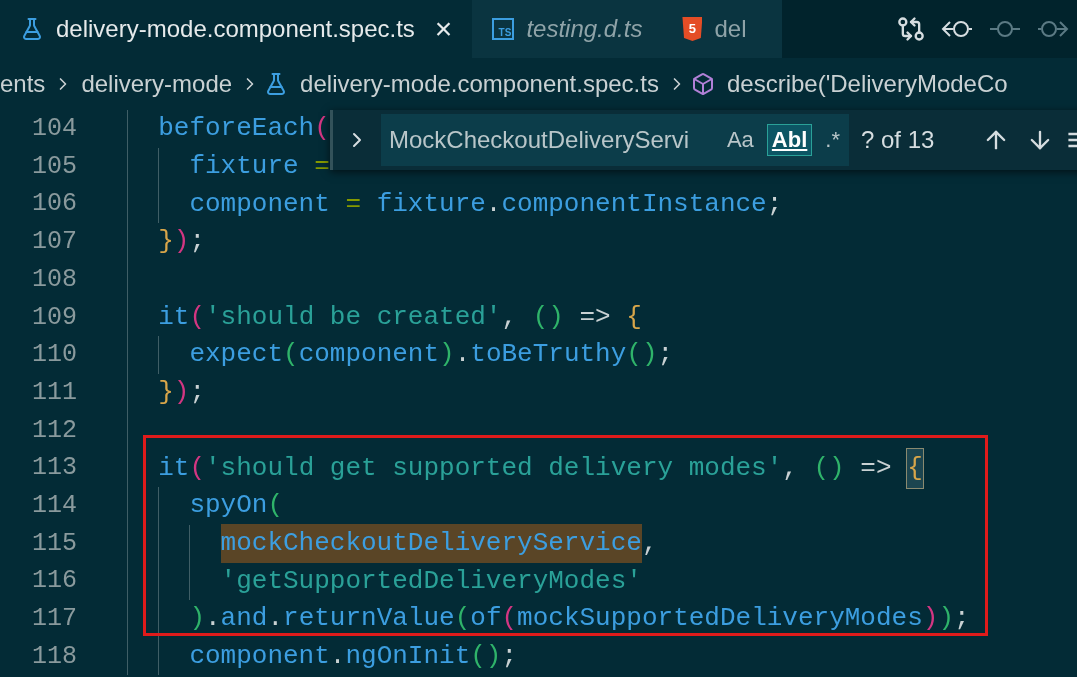 The image size is (1077, 677). Describe the element at coordinates (702, 84) in the screenshot. I see `cube-icon` at that location.